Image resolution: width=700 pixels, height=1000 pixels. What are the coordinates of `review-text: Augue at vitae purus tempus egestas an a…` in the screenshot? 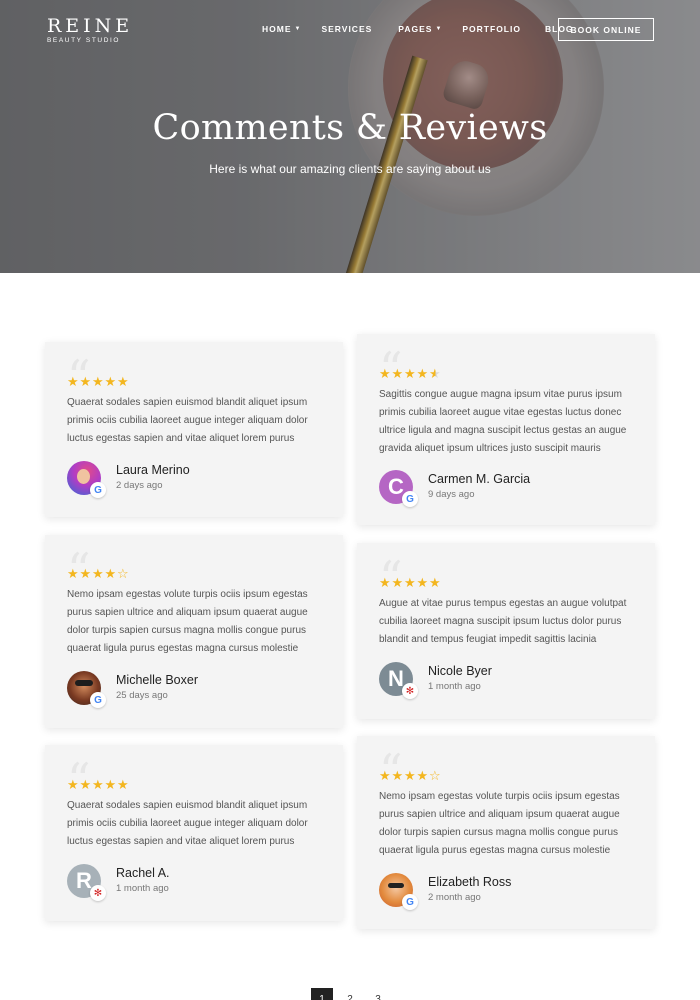 It's located at (503, 621).